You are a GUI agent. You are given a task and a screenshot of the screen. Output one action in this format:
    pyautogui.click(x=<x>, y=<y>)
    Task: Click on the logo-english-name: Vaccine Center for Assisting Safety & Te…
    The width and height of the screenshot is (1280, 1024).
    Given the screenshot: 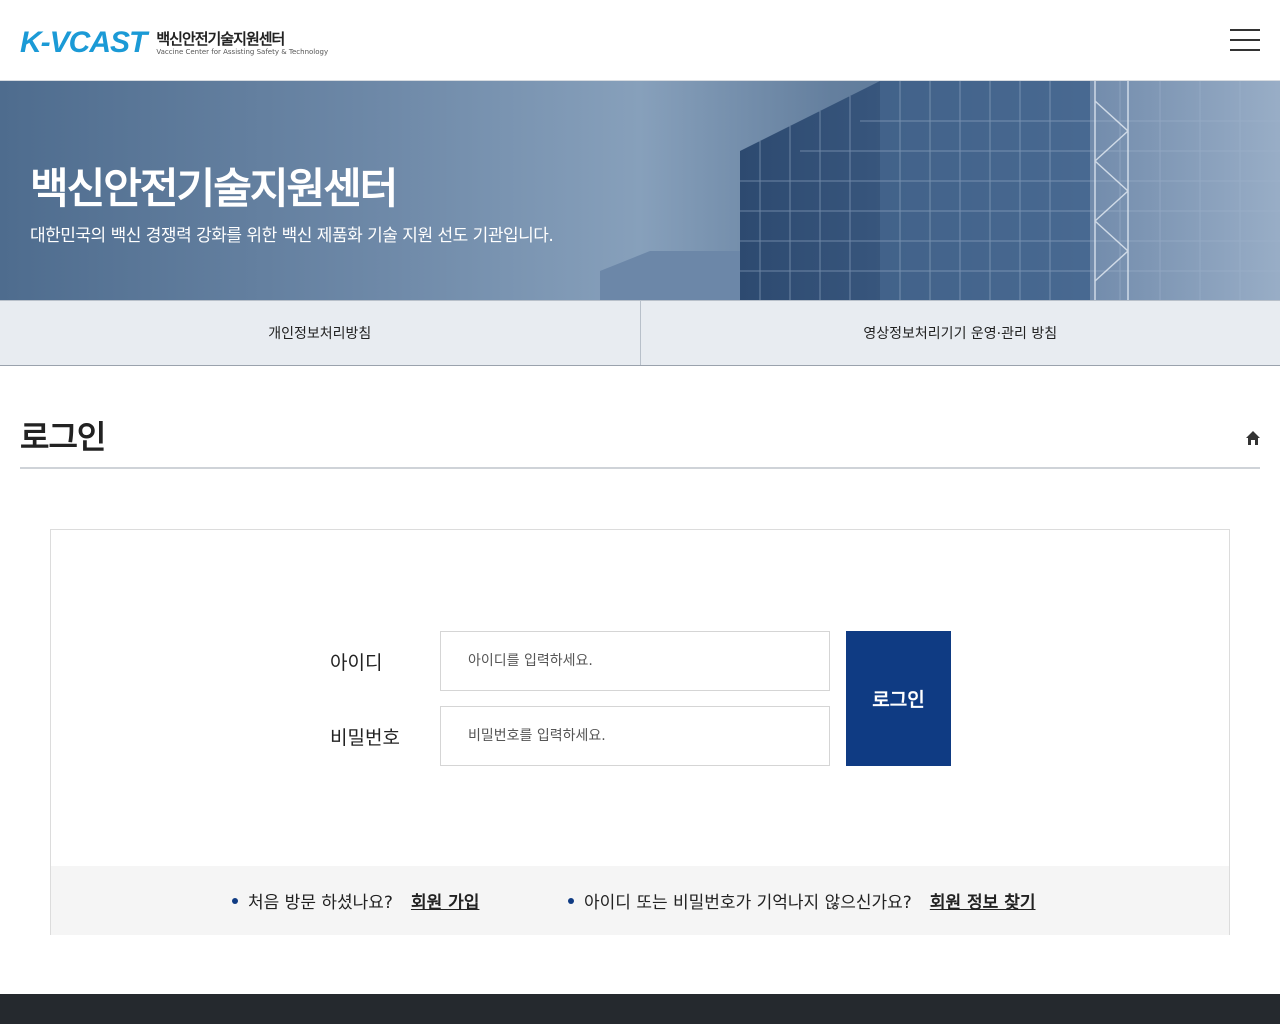 What is the action you would take?
    pyautogui.click(x=242, y=51)
    